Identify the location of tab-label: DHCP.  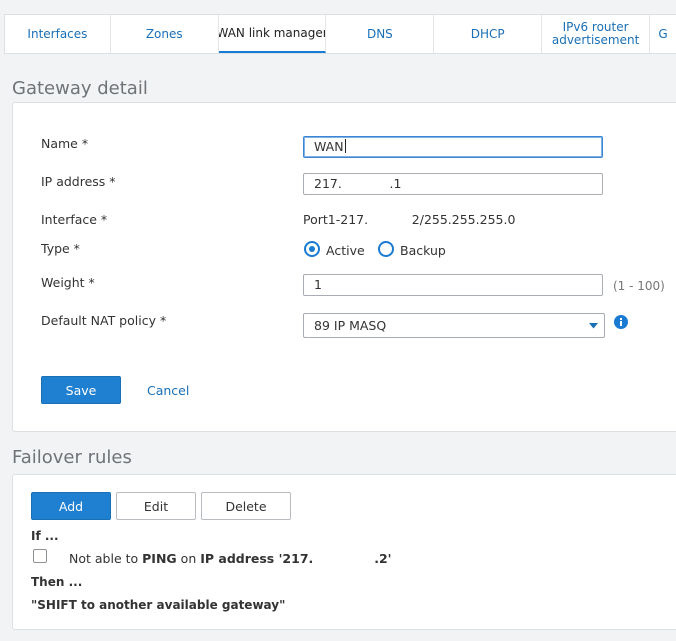
(487, 33).